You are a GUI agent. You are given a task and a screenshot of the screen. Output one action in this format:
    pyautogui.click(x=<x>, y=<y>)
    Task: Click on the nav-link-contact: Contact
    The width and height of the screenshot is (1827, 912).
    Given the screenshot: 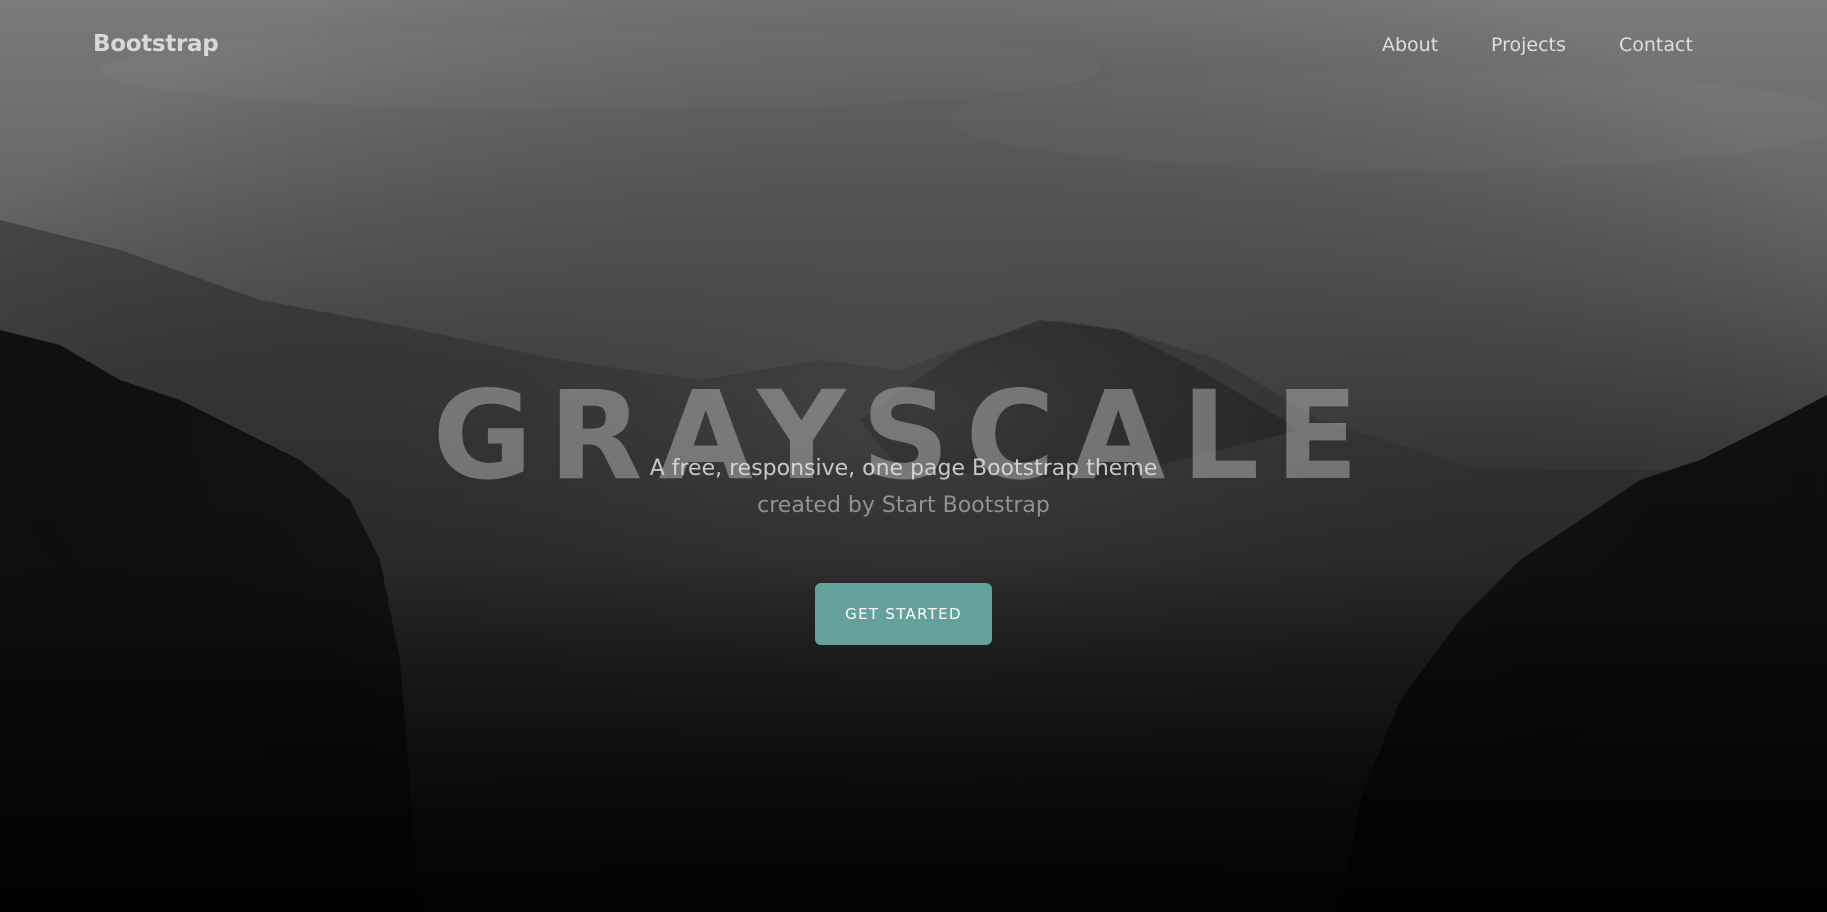 What is the action you would take?
    pyautogui.click(x=1656, y=45)
    